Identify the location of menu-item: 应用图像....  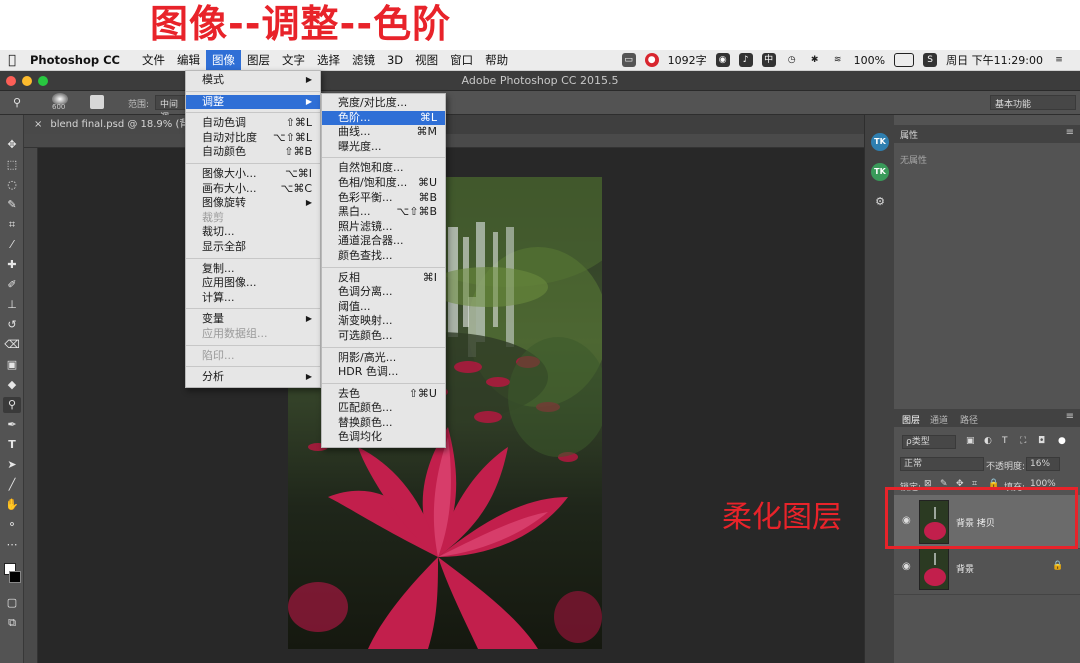
(253, 283).